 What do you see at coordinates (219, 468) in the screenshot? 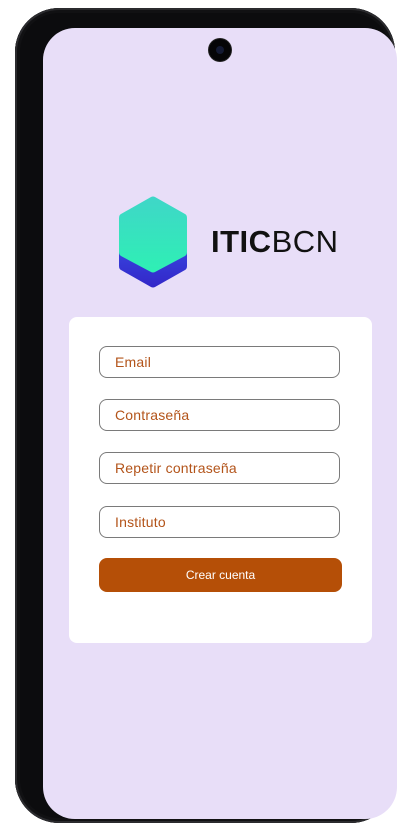
I see `repeat-password-field` at bounding box center [219, 468].